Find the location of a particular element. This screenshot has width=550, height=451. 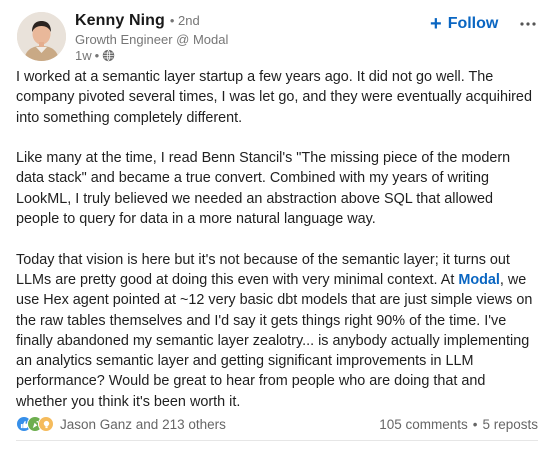

follow-button: + Follow is located at coordinates (464, 24).